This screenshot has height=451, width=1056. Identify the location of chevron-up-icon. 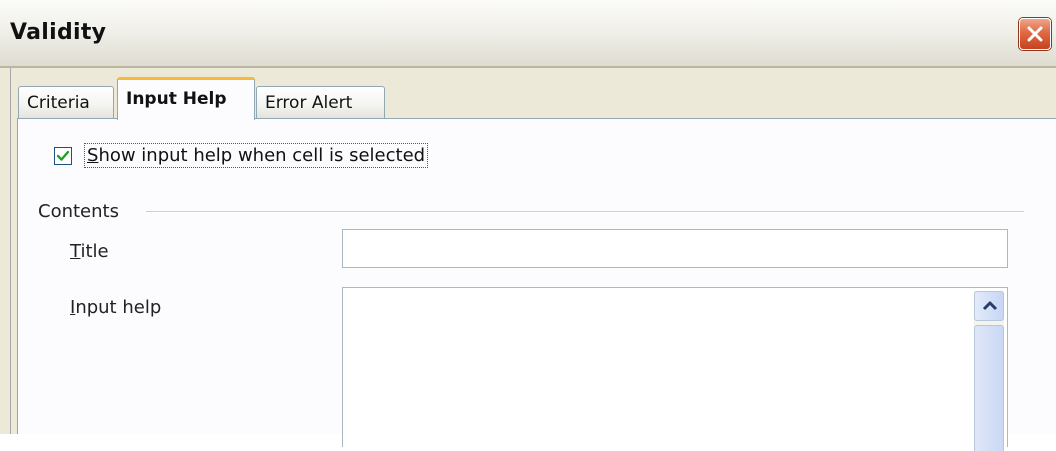
(990, 306).